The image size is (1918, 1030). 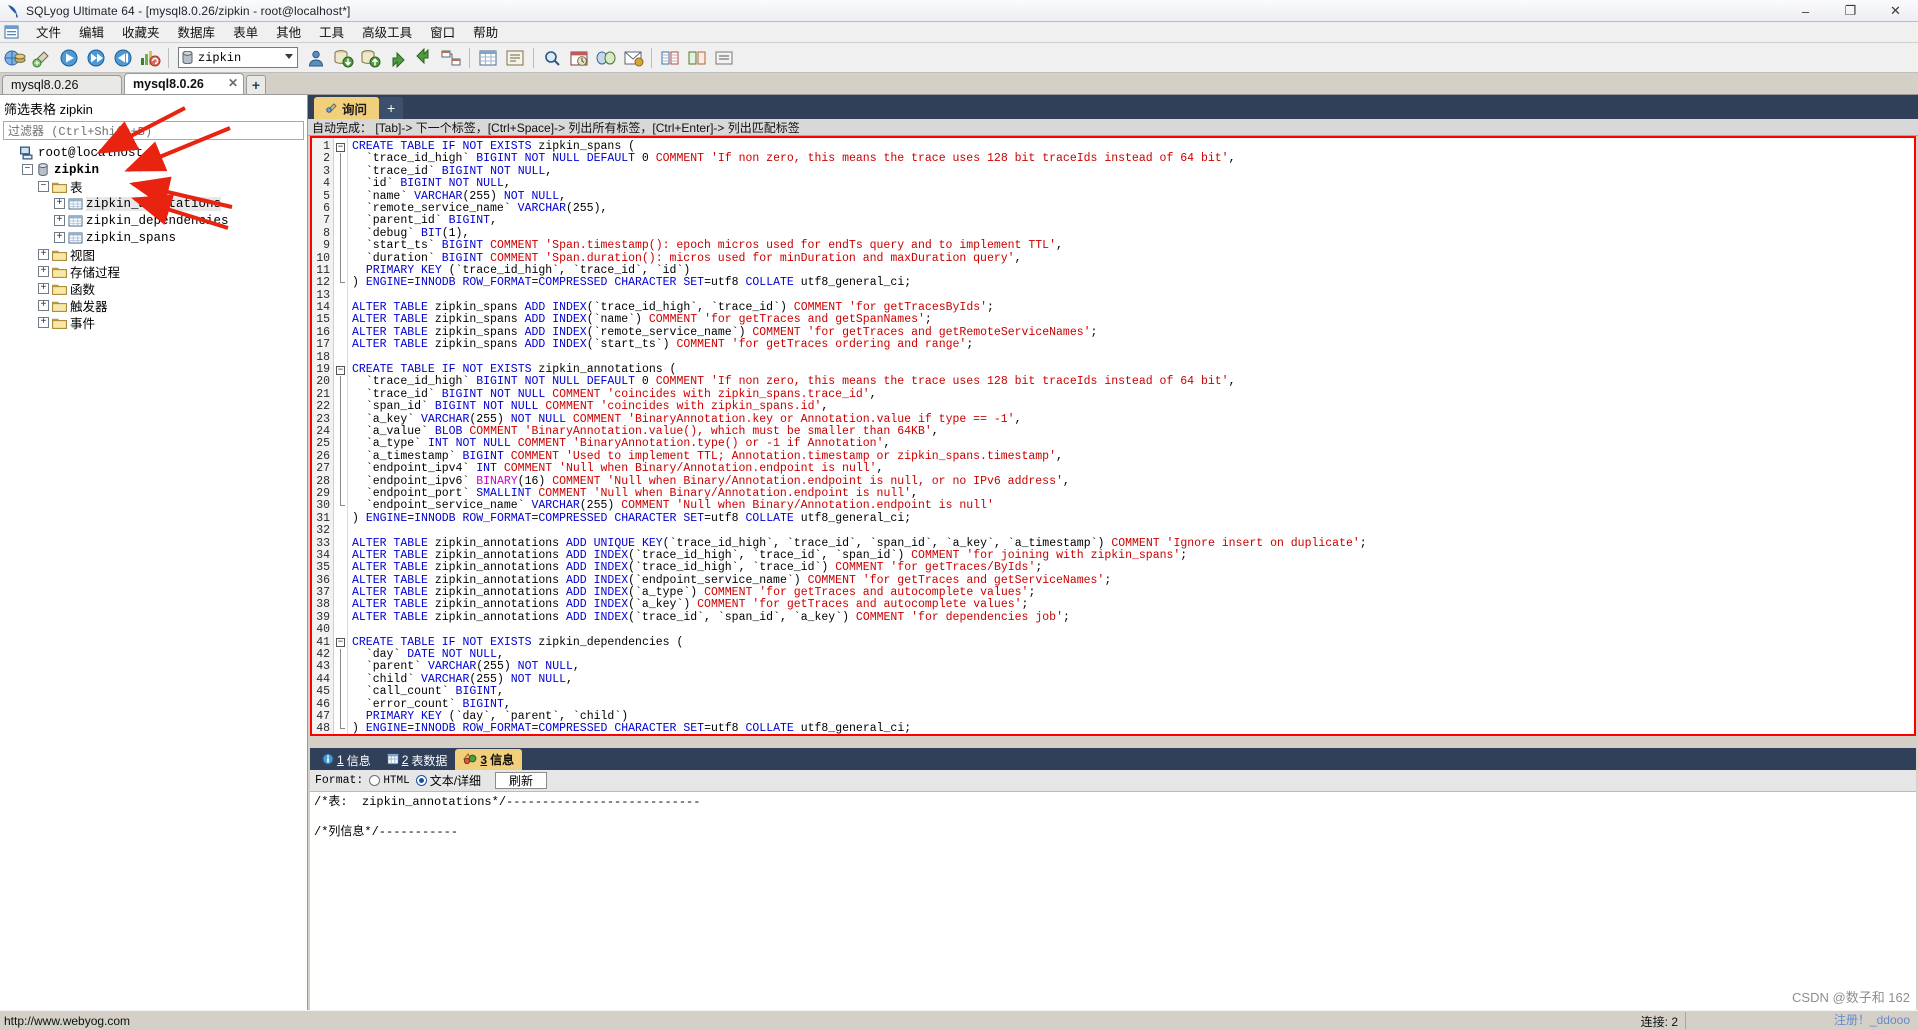 I want to click on format-radio-html: HTML, so click(x=389, y=781).